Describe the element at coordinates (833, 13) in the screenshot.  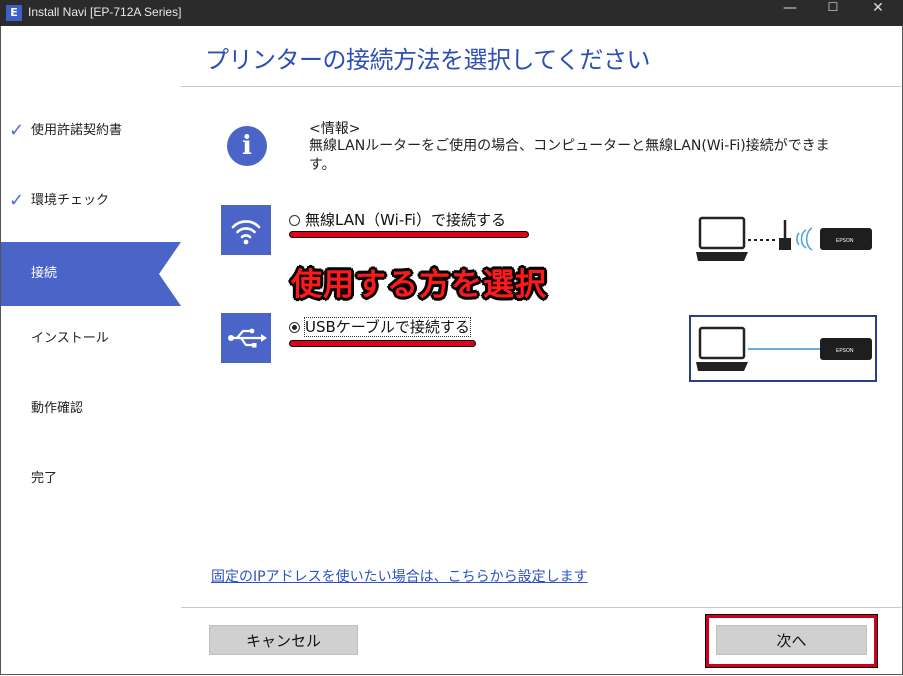
I see `maximize-button: ☐` at that location.